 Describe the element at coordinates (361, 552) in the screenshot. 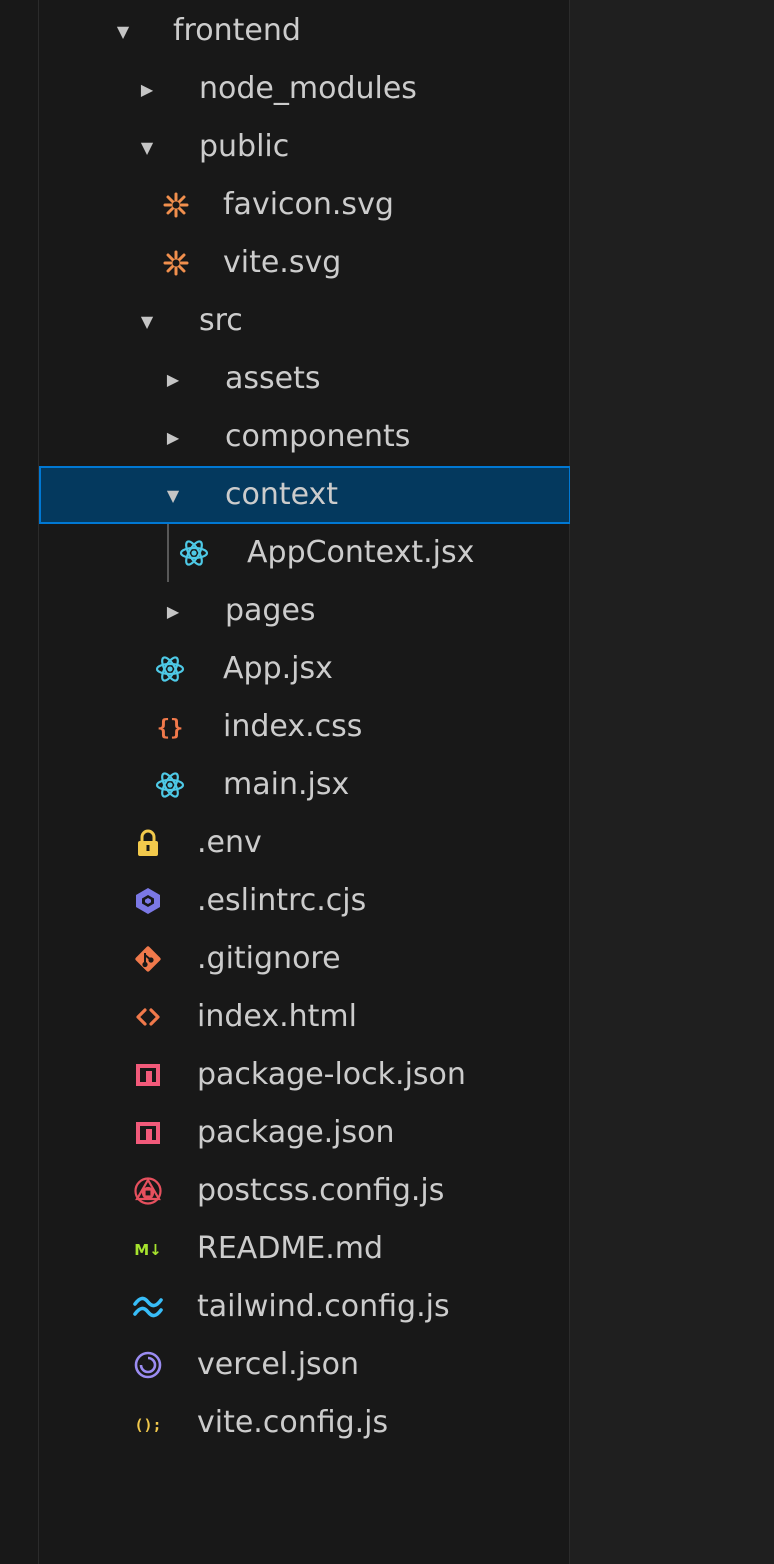

I see `file-label: AppContext.jsx` at that location.